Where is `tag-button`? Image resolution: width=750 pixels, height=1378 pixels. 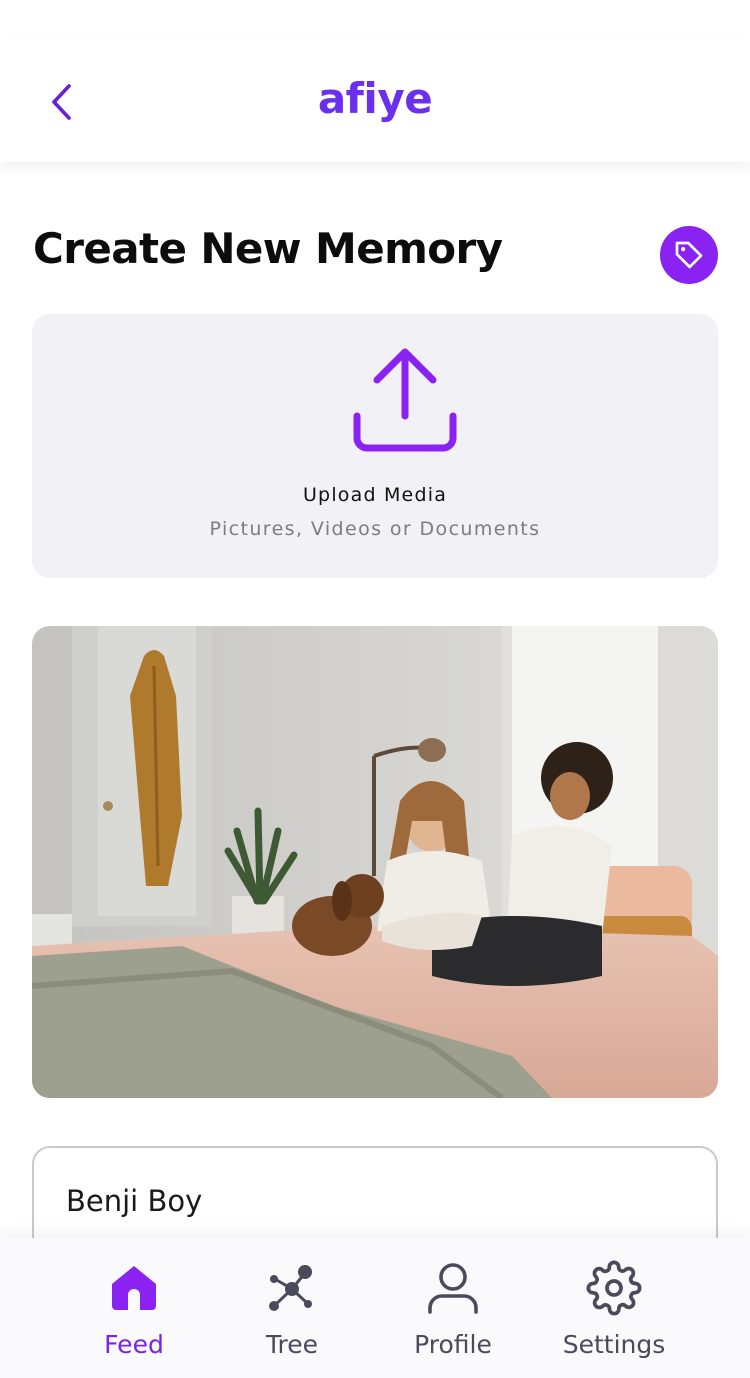 tag-button is located at coordinates (689, 255).